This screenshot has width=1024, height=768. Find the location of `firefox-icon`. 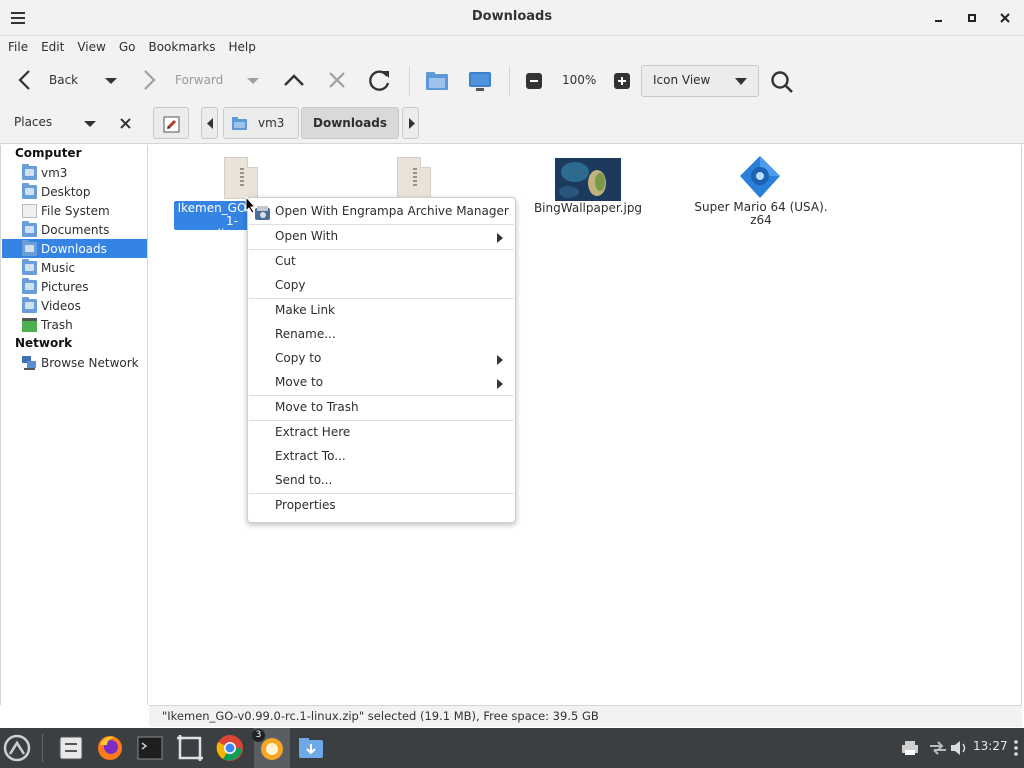

firefox-icon is located at coordinates (110, 748).